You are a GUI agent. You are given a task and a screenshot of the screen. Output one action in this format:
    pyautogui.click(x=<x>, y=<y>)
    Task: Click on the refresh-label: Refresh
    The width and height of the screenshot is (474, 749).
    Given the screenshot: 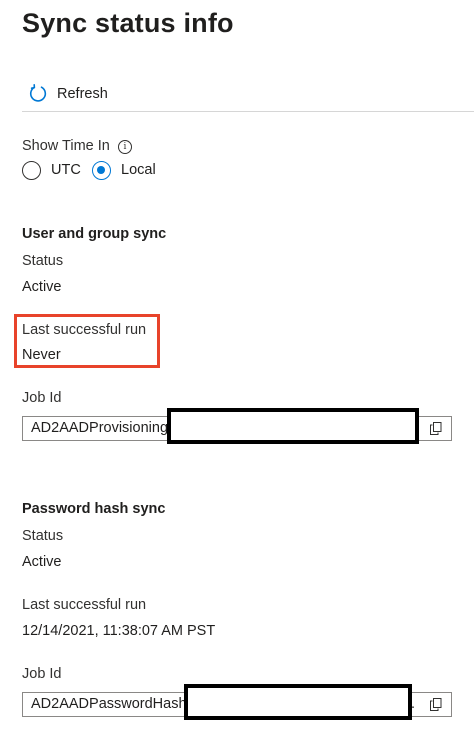 What is the action you would take?
    pyautogui.click(x=82, y=94)
    